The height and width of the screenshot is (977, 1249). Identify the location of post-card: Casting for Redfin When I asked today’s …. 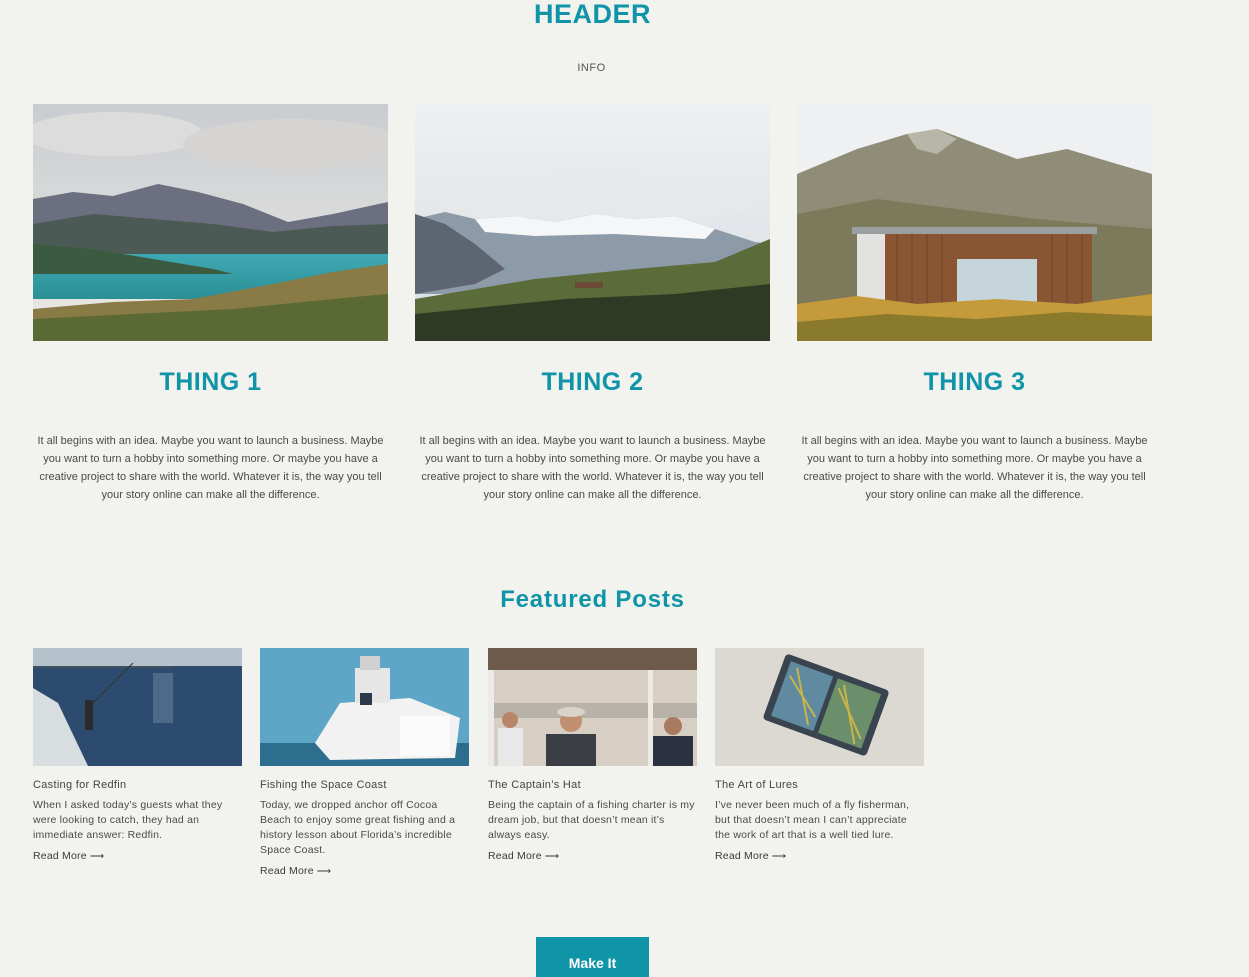
(137, 756).